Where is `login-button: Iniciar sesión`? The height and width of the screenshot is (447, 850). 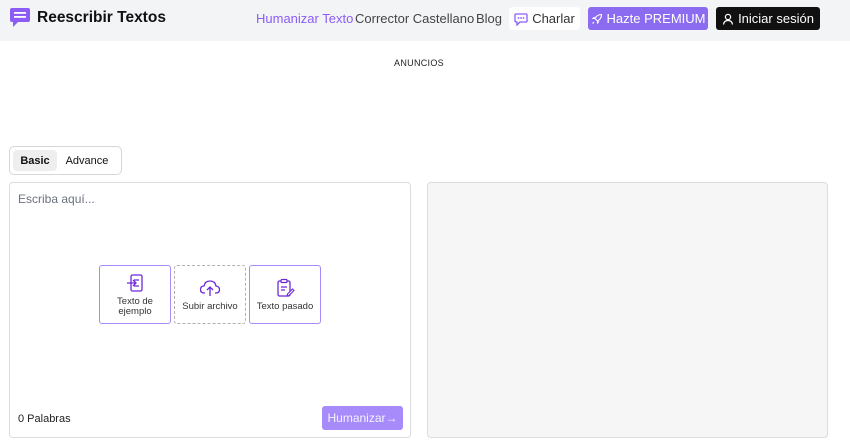 login-button: Iniciar sesión is located at coordinates (768, 18).